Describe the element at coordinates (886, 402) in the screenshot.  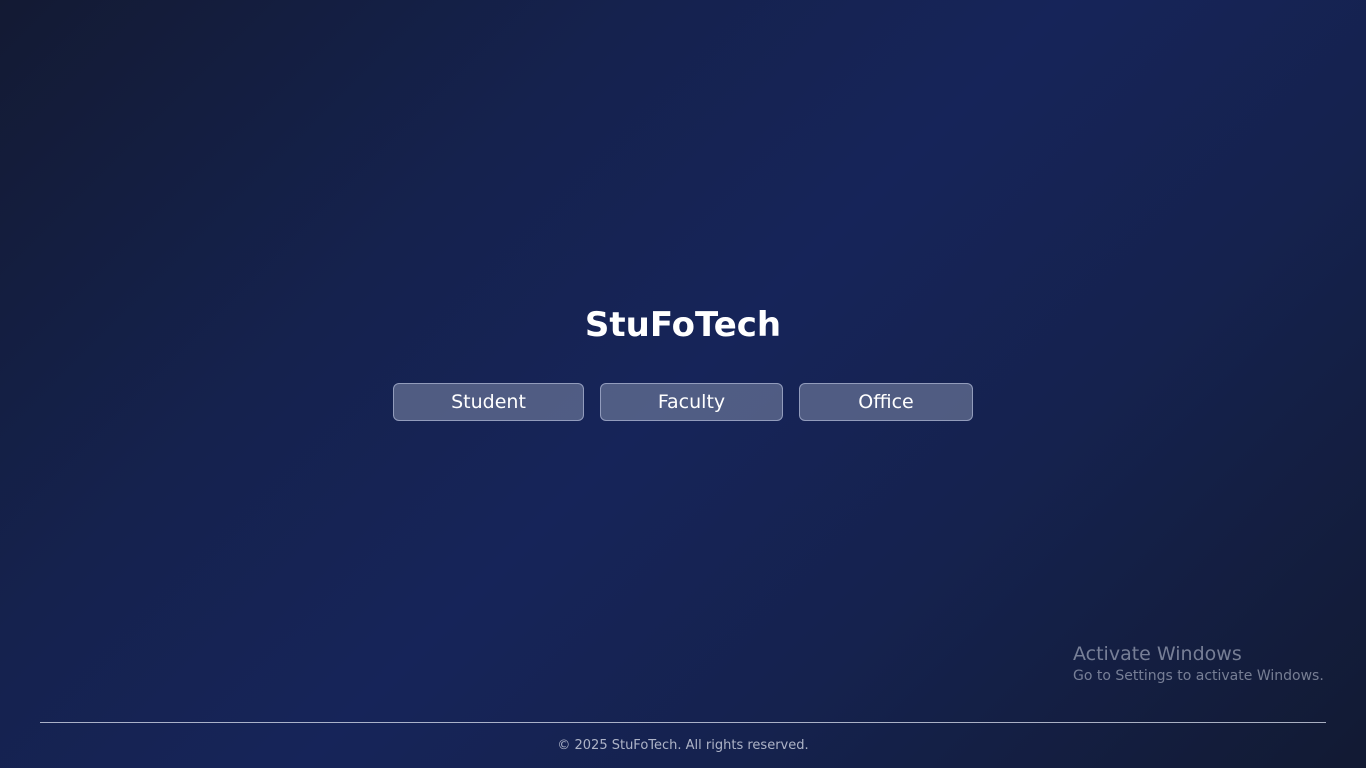
I see `office-button: Office` at that location.